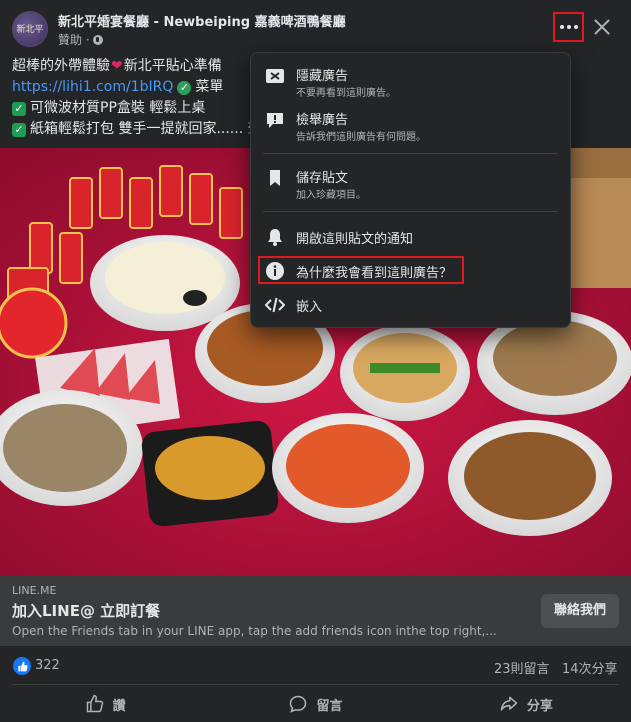  Describe the element at coordinates (411, 305) in the screenshot. I see `menu-item-embed: 嵌入` at that location.